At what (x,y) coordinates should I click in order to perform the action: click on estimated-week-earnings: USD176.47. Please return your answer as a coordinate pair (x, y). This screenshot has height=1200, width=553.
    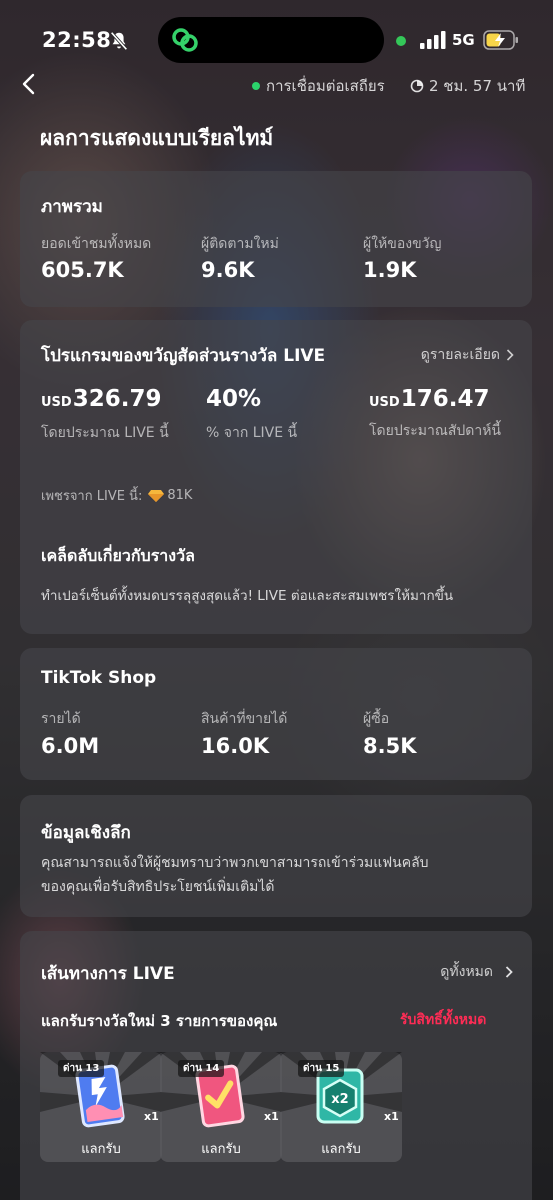
    Looking at the image, I should click on (429, 399).